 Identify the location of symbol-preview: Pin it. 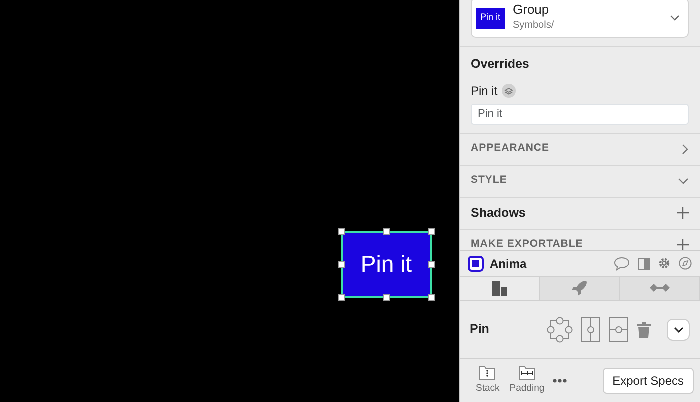
(490, 18).